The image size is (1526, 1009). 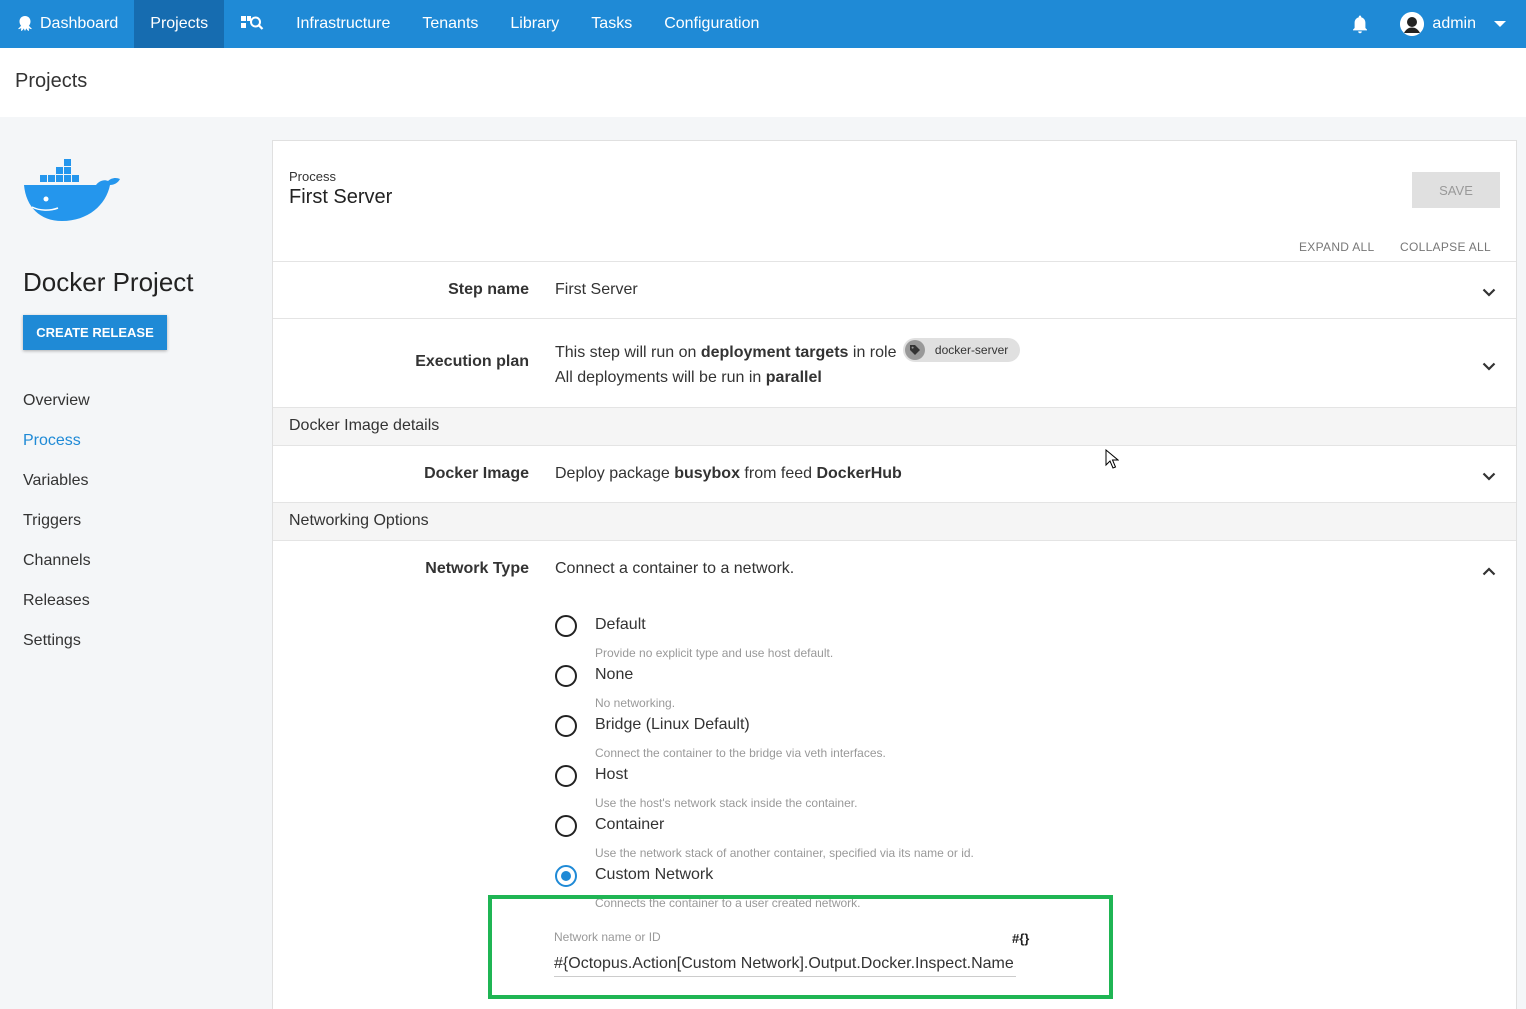 I want to click on nav-search, so click(x=252, y=24).